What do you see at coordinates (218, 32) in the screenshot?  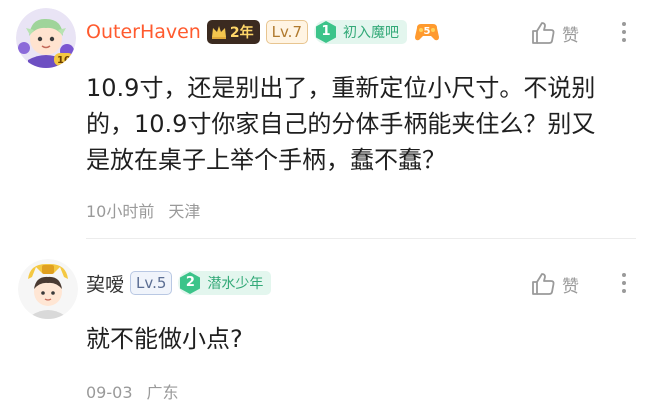 I see `crown-icon` at bounding box center [218, 32].